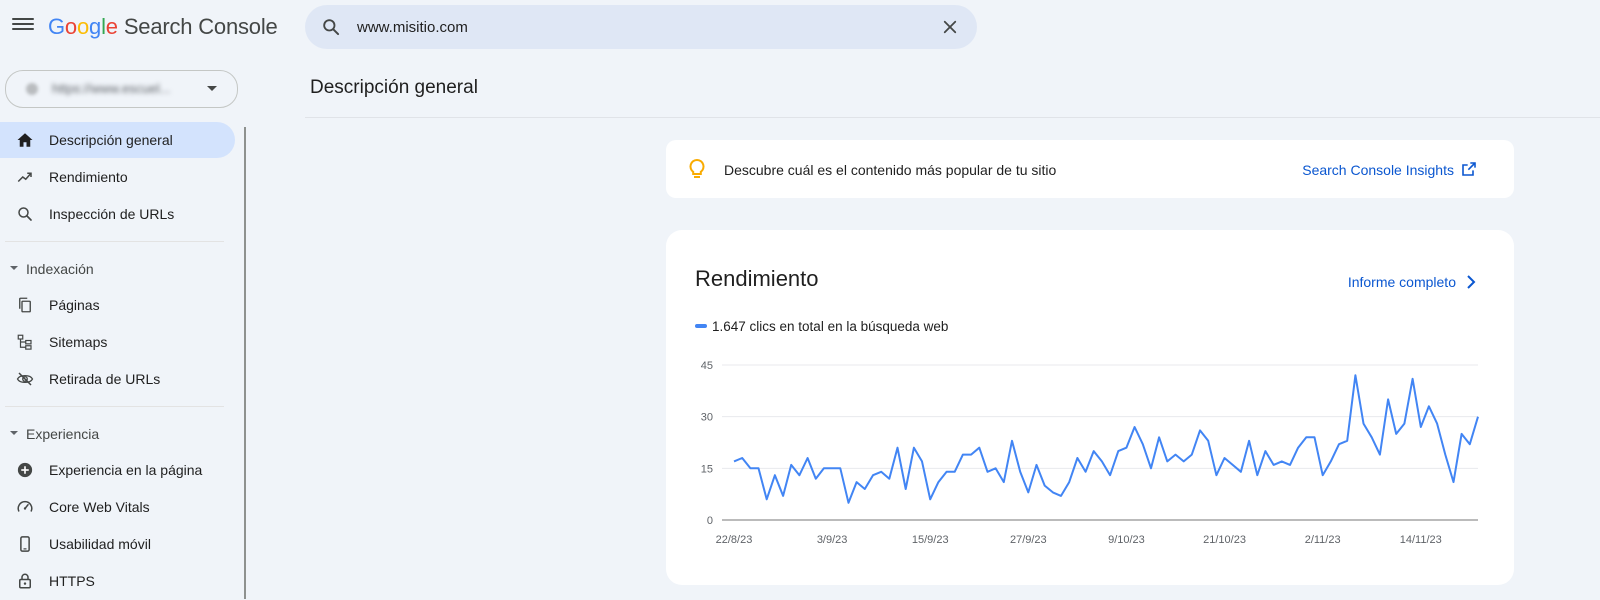 The width and height of the screenshot is (1600, 600). What do you see at coordinates (1323, 540) in the screenshot?
I see `x-tick-label: 2/11/23` at bounding box center [1323, 540].